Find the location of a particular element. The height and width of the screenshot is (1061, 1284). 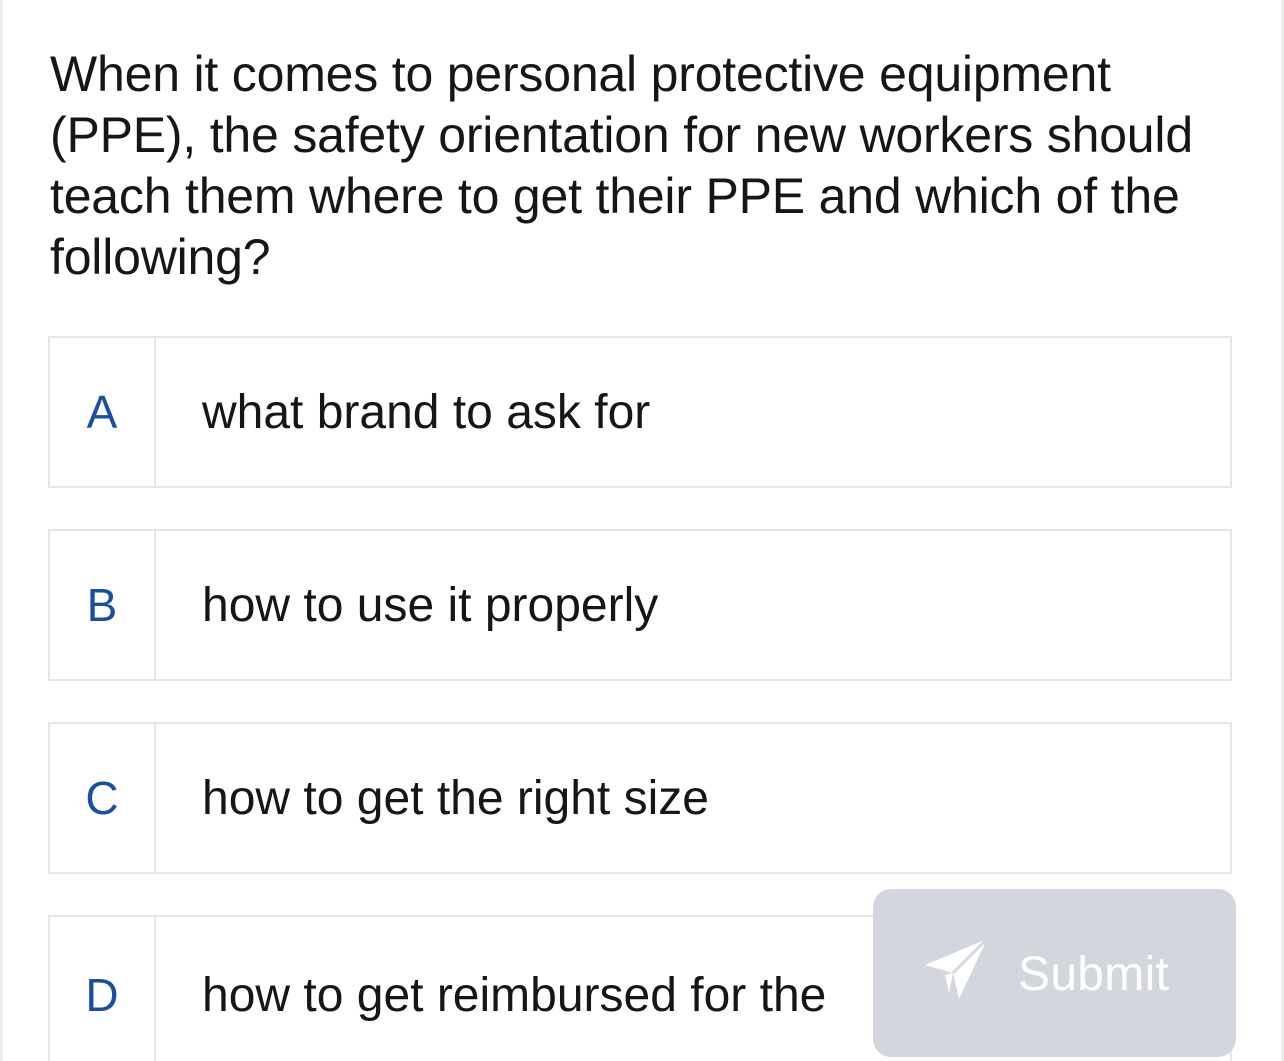

option-letter: D is located at coordinates (103, 989).